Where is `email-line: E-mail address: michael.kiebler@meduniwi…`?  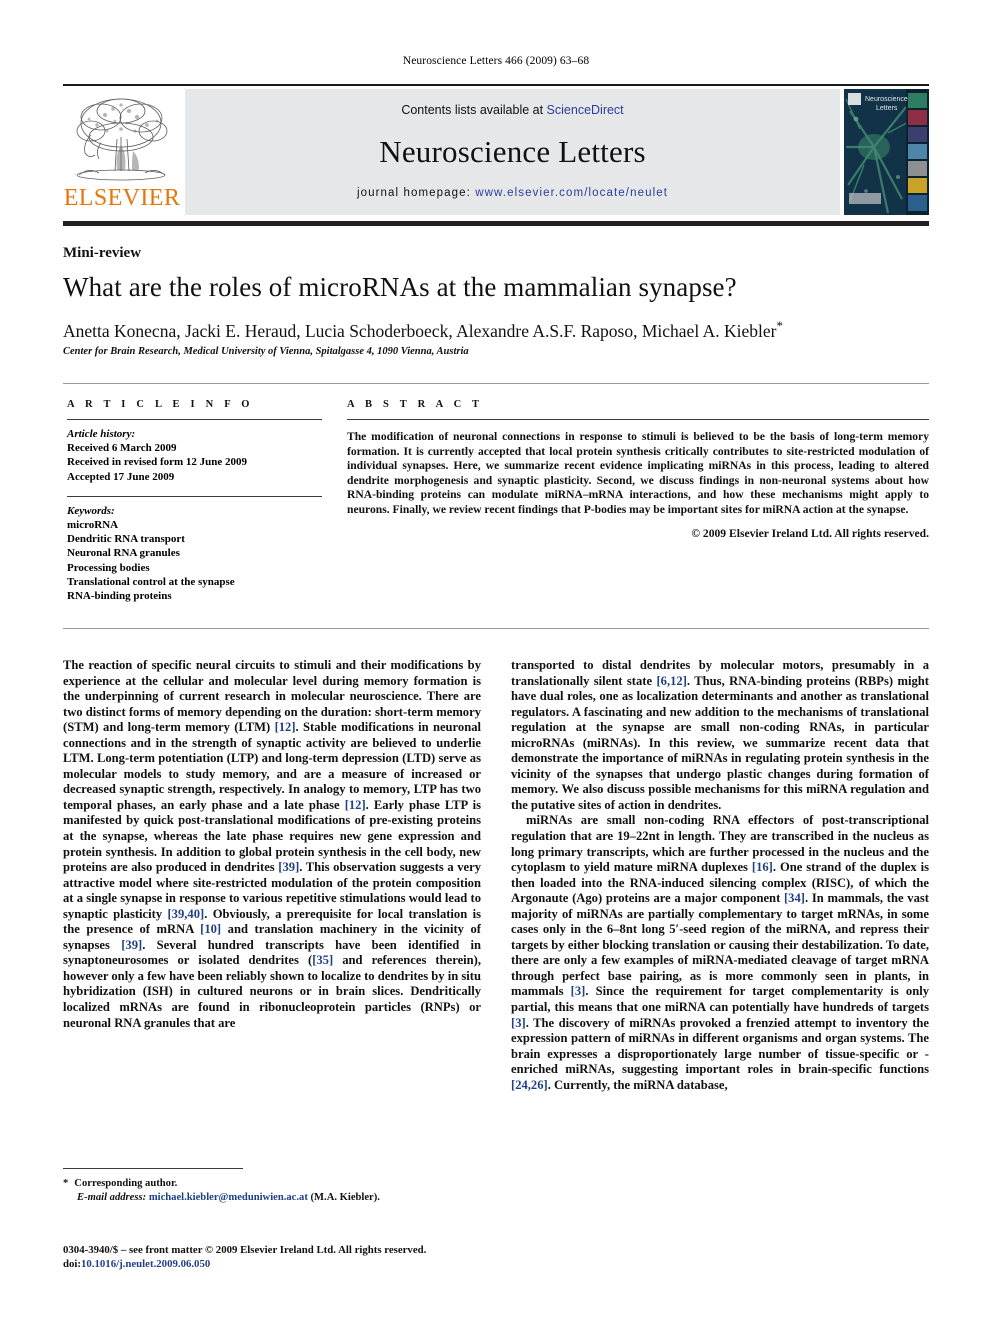
email-line: E-mail address: michael.kiebler@meduniwi… is located at coordinates (272, 1198).